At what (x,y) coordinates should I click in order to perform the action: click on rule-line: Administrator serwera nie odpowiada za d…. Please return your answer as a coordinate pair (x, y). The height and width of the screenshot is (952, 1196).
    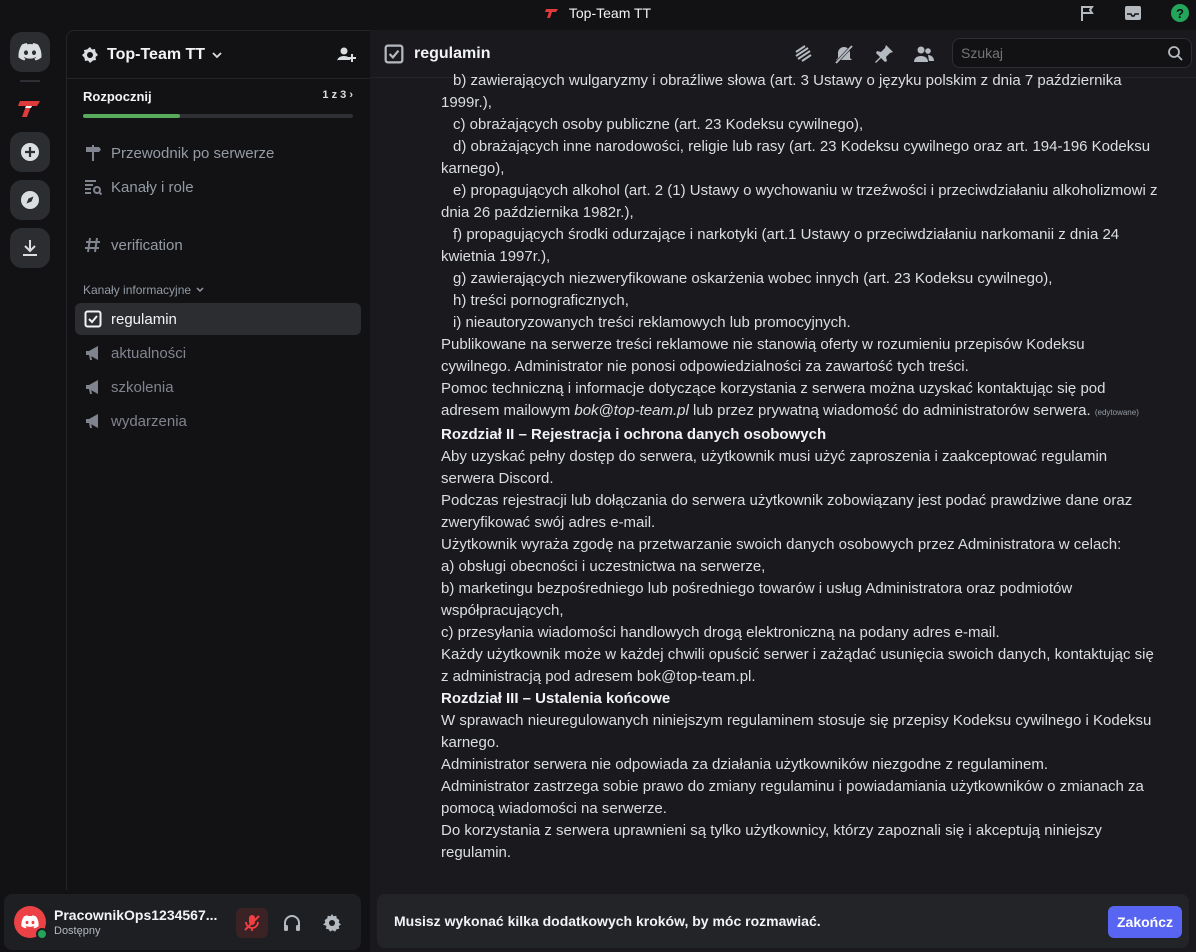
    Looking at the image, I should click on (744, 764).